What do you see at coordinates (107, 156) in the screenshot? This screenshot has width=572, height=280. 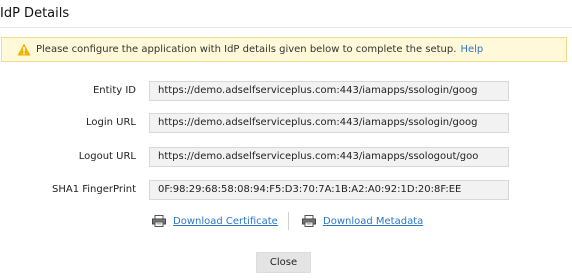 I see `logout-url-label: Logout URL` at bounding box center [107, 156].